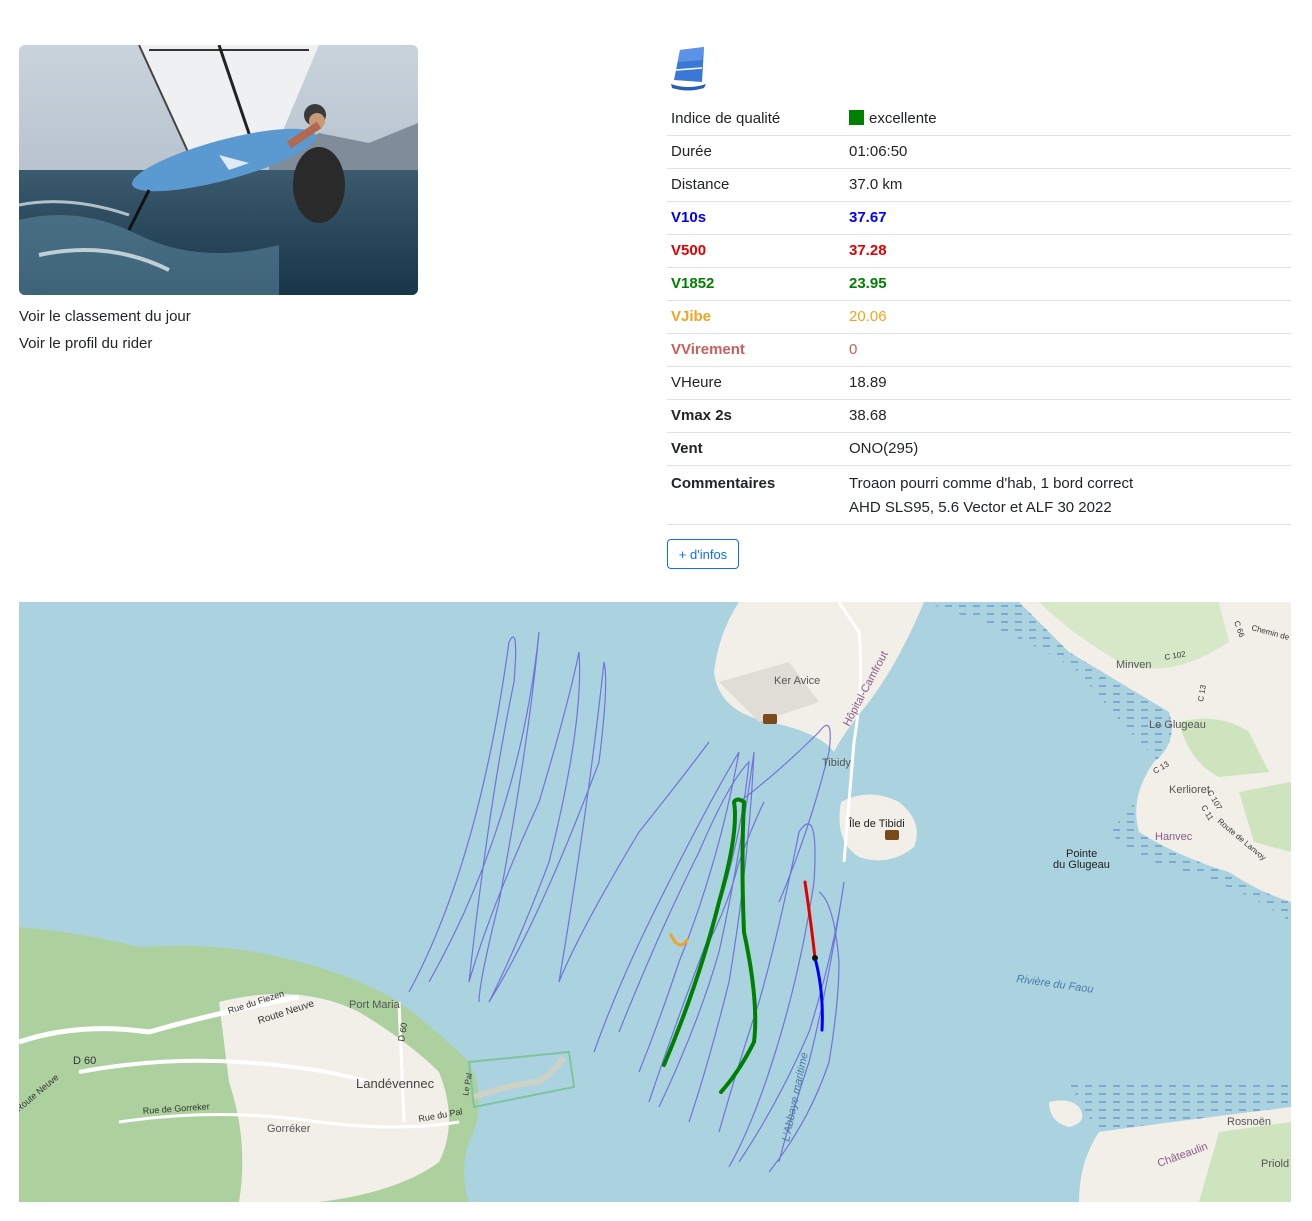  Describe the element at coordinates (1068, 119) in the screenshot. I see `stat-value-quality: excellente` at that location.